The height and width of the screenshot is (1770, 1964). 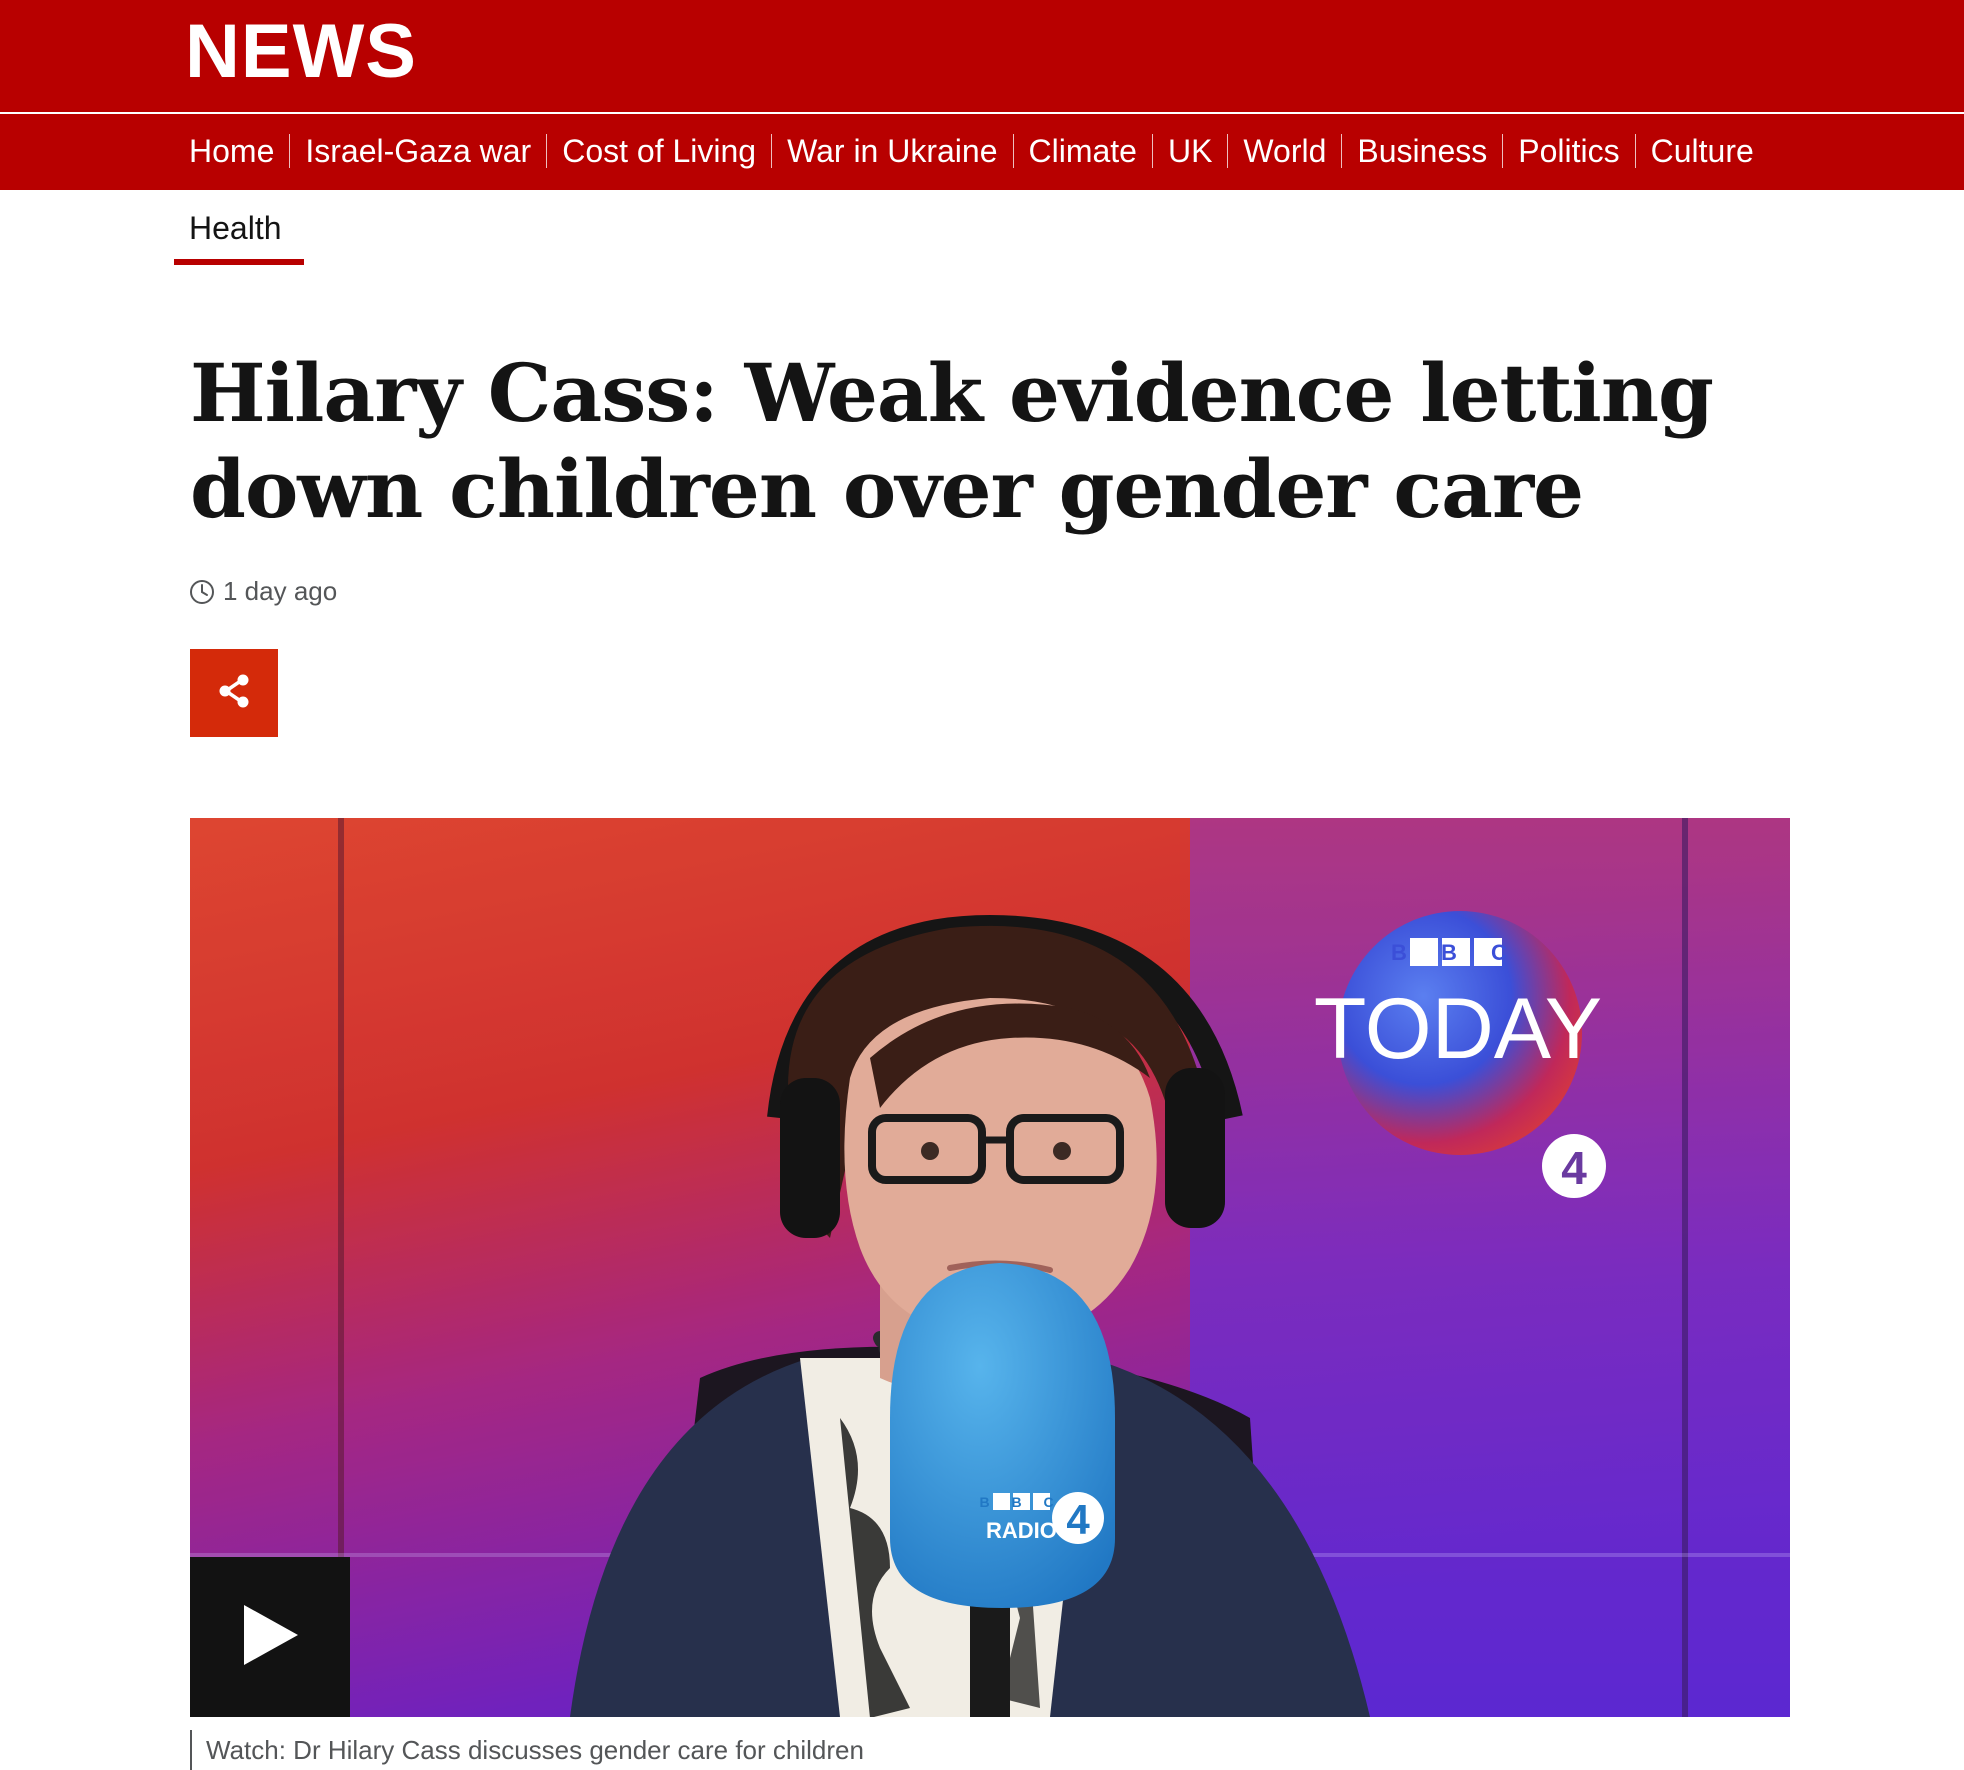 What do you see at coordinates (1422, 151) in the screenshot?
I see `nav-item-business: Business` at bounding box center [1422, 151].